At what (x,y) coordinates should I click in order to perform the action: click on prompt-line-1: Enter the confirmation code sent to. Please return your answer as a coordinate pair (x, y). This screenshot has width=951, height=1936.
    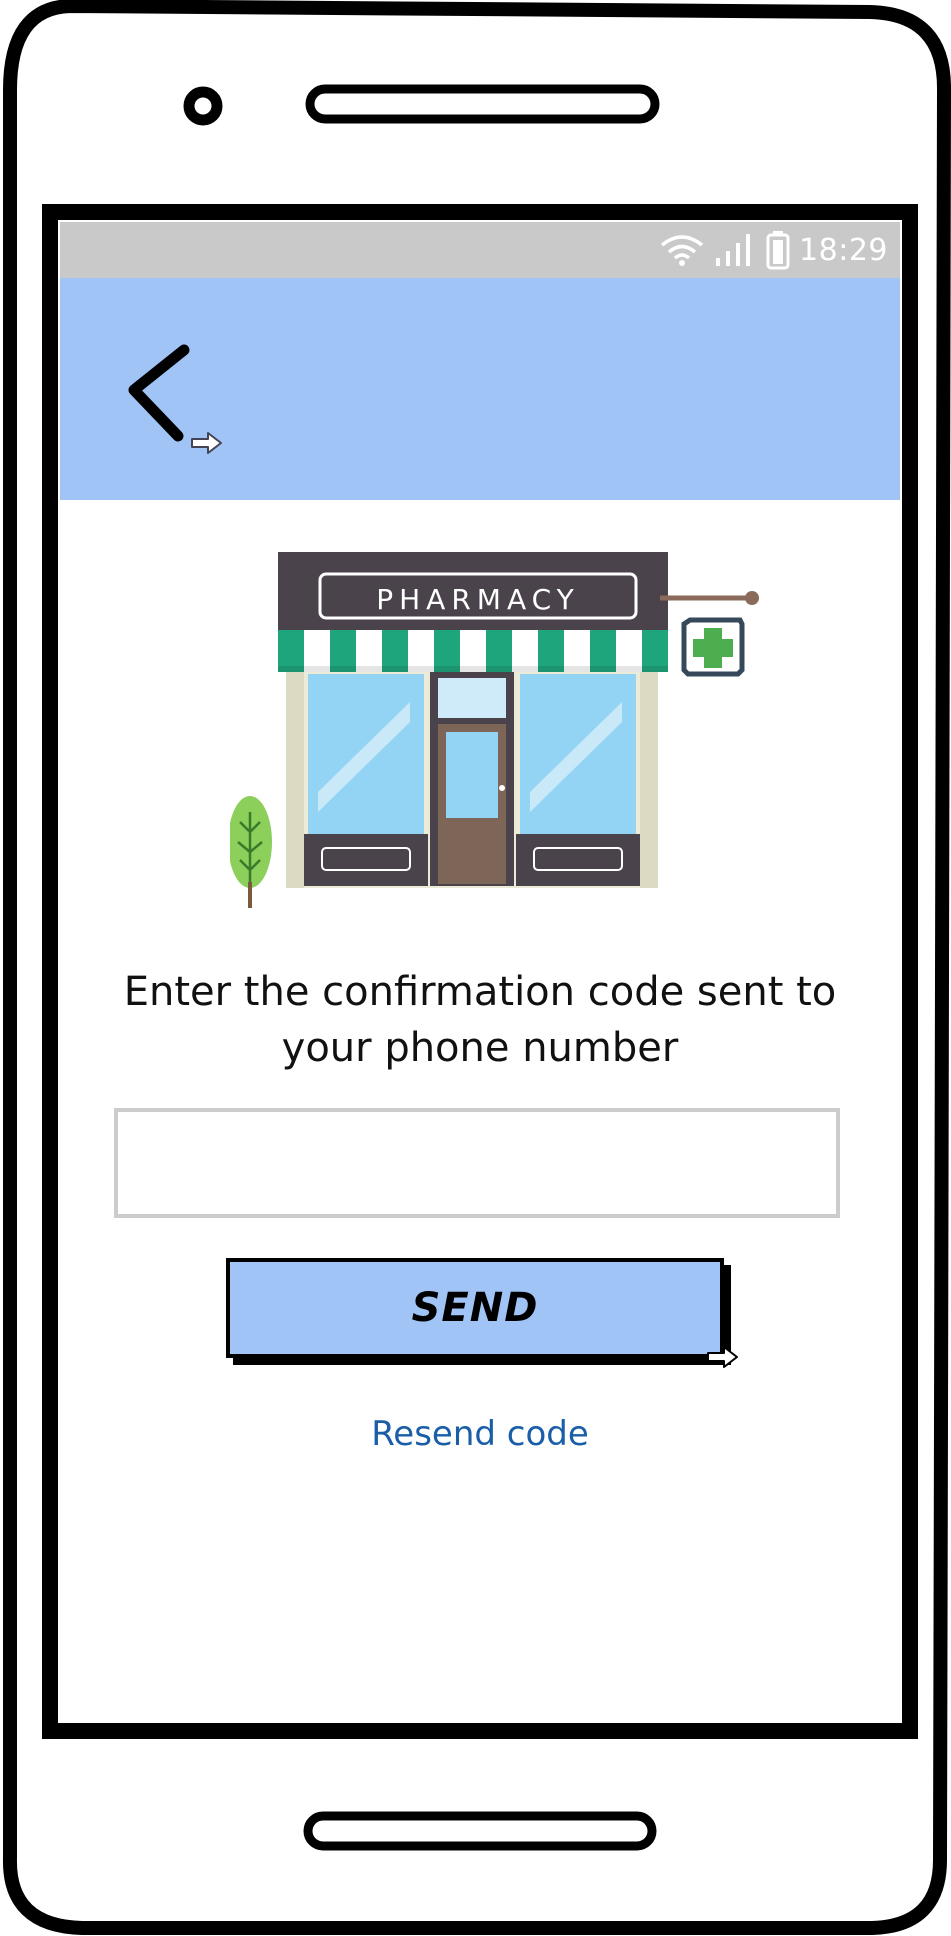
    Looking at the image, I should click on (480, 992).